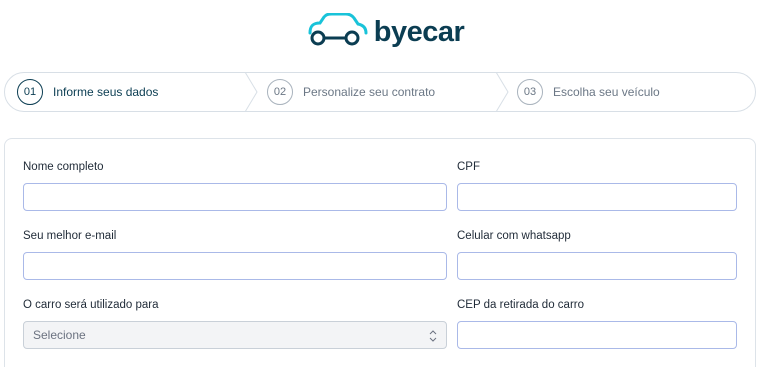 The image size is (768, 367). Describe the element at coordinates (520, 305) in the screenshot. I see `cep-label: CEP da retirada do carro` at that location.